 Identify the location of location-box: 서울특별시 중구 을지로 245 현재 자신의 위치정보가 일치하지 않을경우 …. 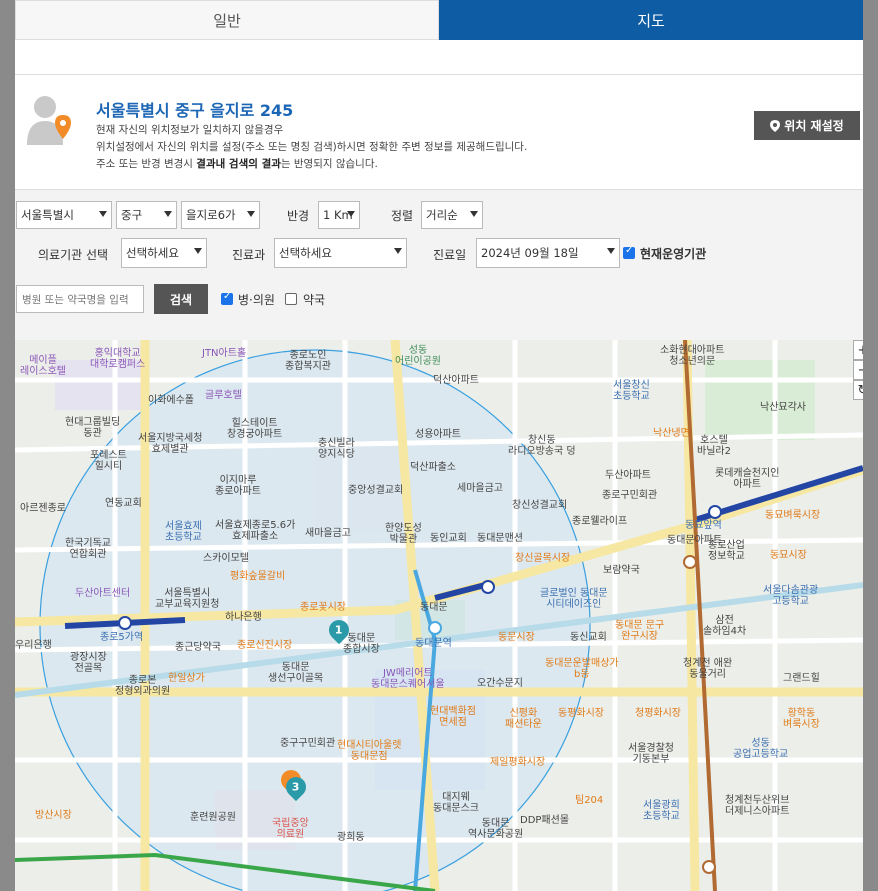
(439, 132).